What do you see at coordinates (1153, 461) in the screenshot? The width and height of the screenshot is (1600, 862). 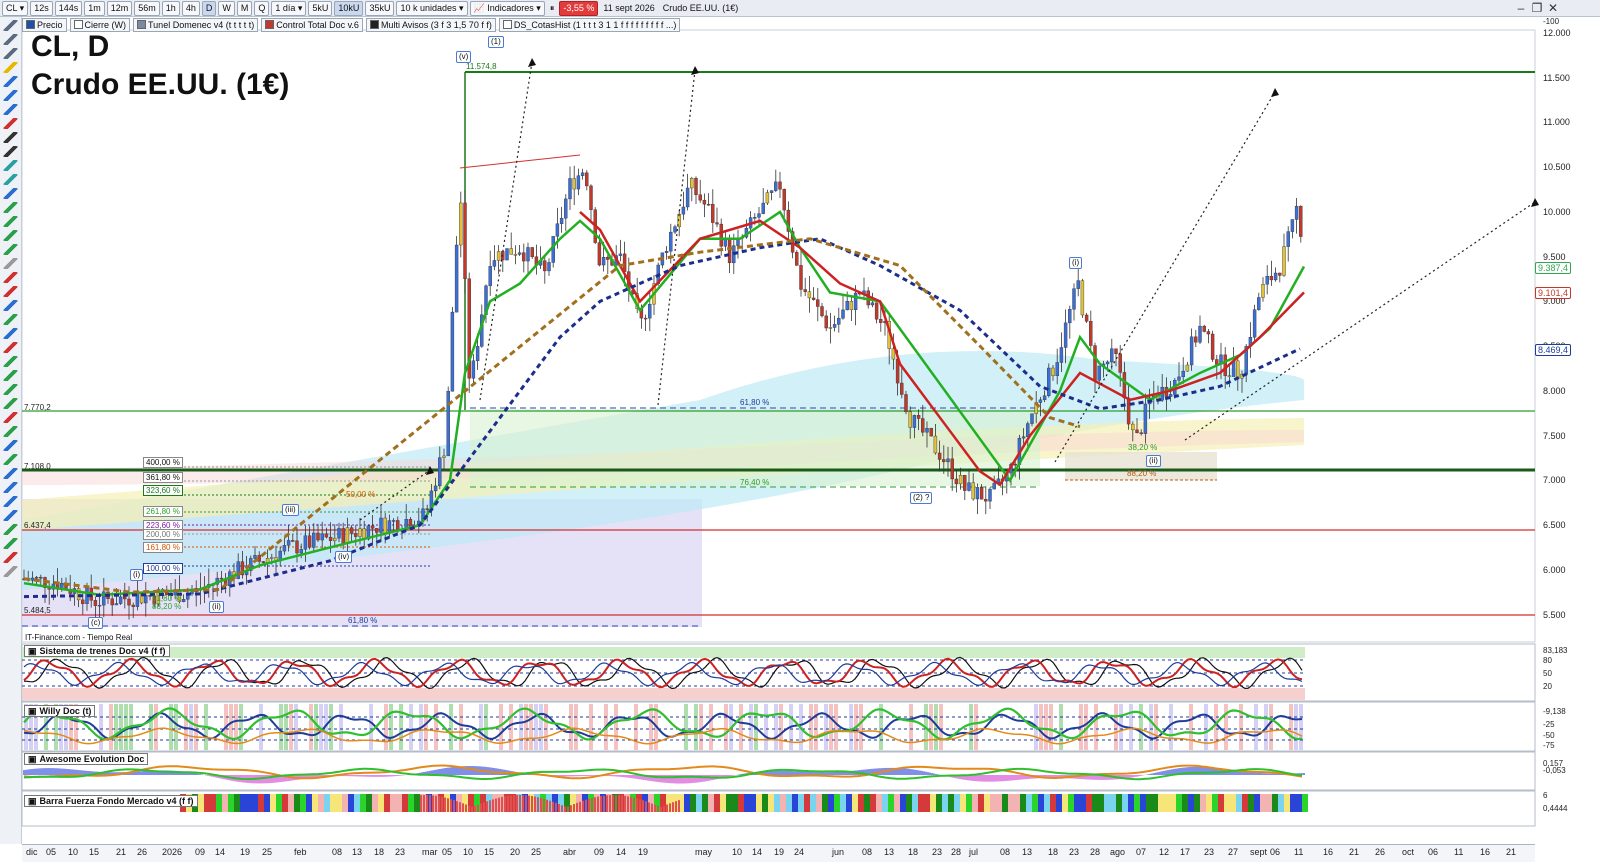 I see `wave-label: (ii)` at bounding box center [1153, 461].